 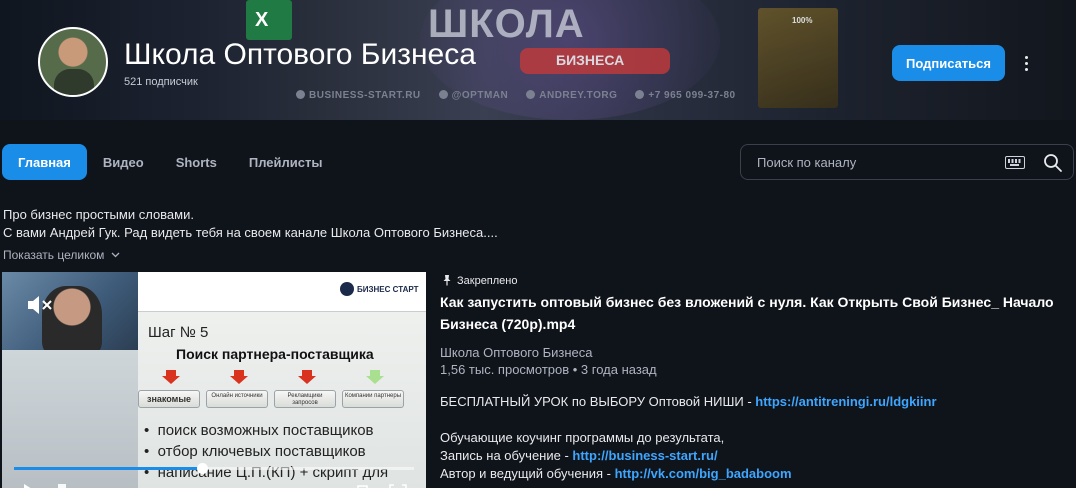 I want to click on channel-tabs: Главная Видео Shorts Плейлисты, so click(x=170, y=162).